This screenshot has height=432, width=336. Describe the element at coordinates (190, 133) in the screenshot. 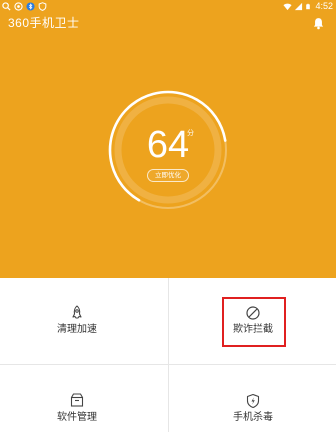

I see `score-unit: 分` at that location.